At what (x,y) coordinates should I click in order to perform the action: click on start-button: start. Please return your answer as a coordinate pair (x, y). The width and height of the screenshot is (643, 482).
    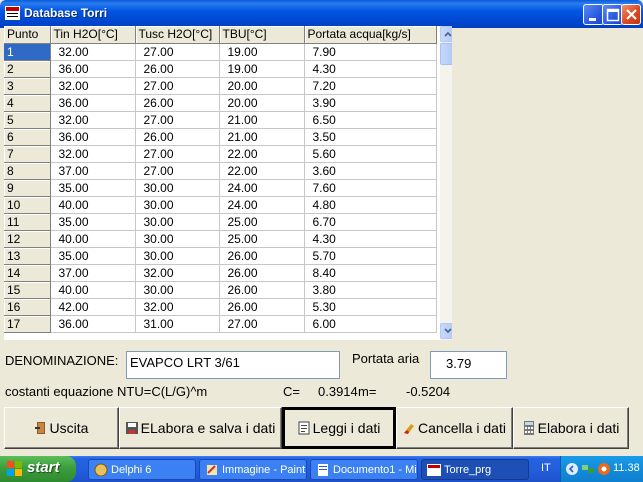
    Looking at the image, I should click on (38, 469).